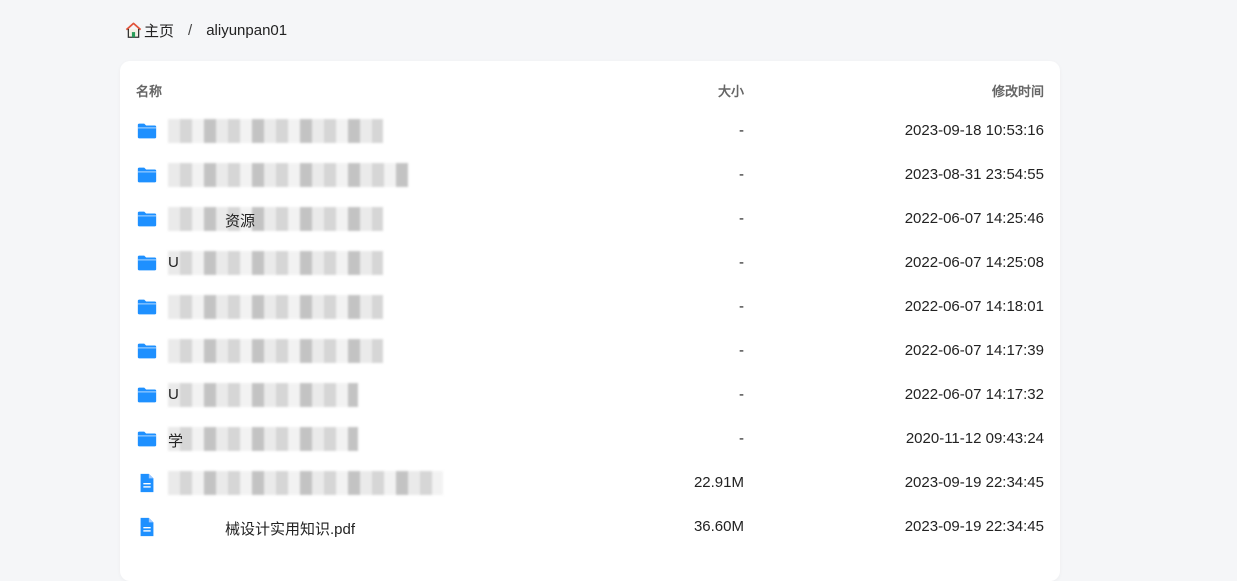 The width and height of the screenshot is (1237, 581). What do you see at coordinates (590, 307) in the screenshot?
I see `table-row: - 2022-06-07 14:18:01` at bounding box center [590, 307].